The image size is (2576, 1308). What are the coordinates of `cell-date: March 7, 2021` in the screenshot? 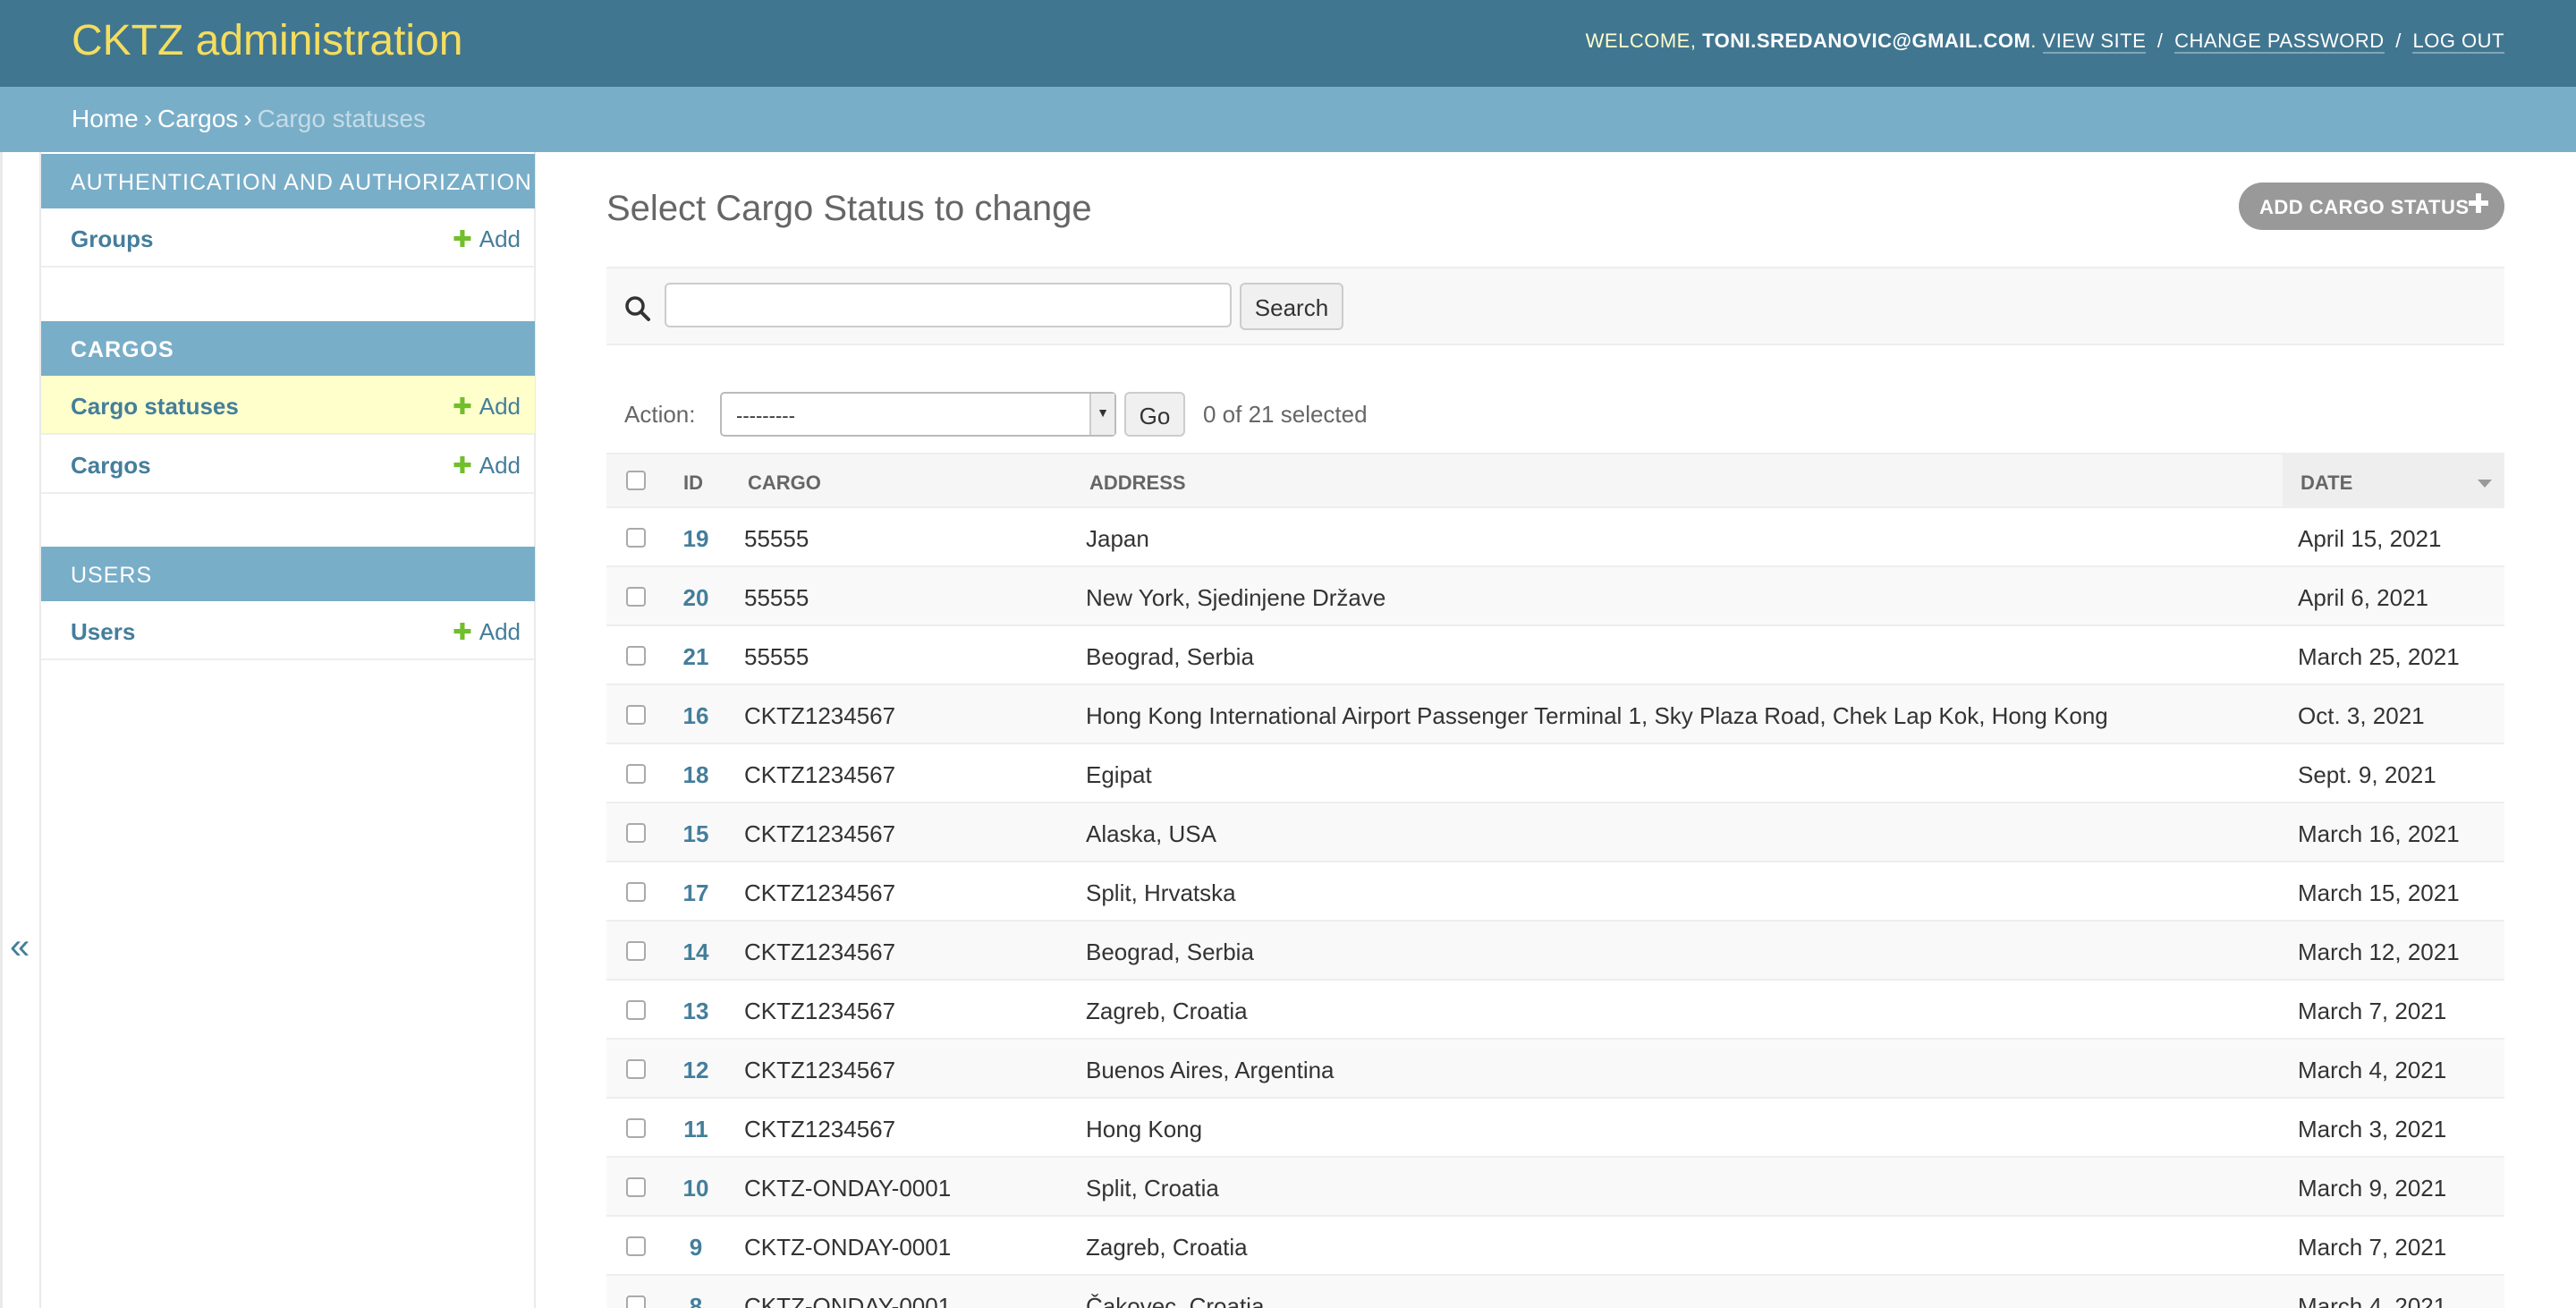 It's located at (2372, 1011).